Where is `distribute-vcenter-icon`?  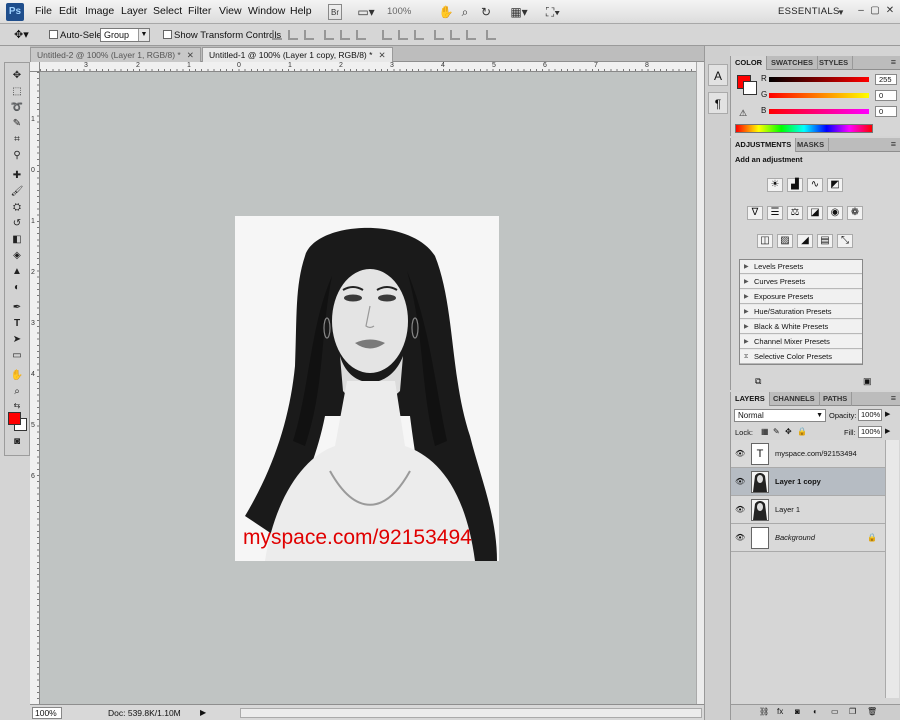
distribute-vcenter-icon is located at coordinates (403, 35).